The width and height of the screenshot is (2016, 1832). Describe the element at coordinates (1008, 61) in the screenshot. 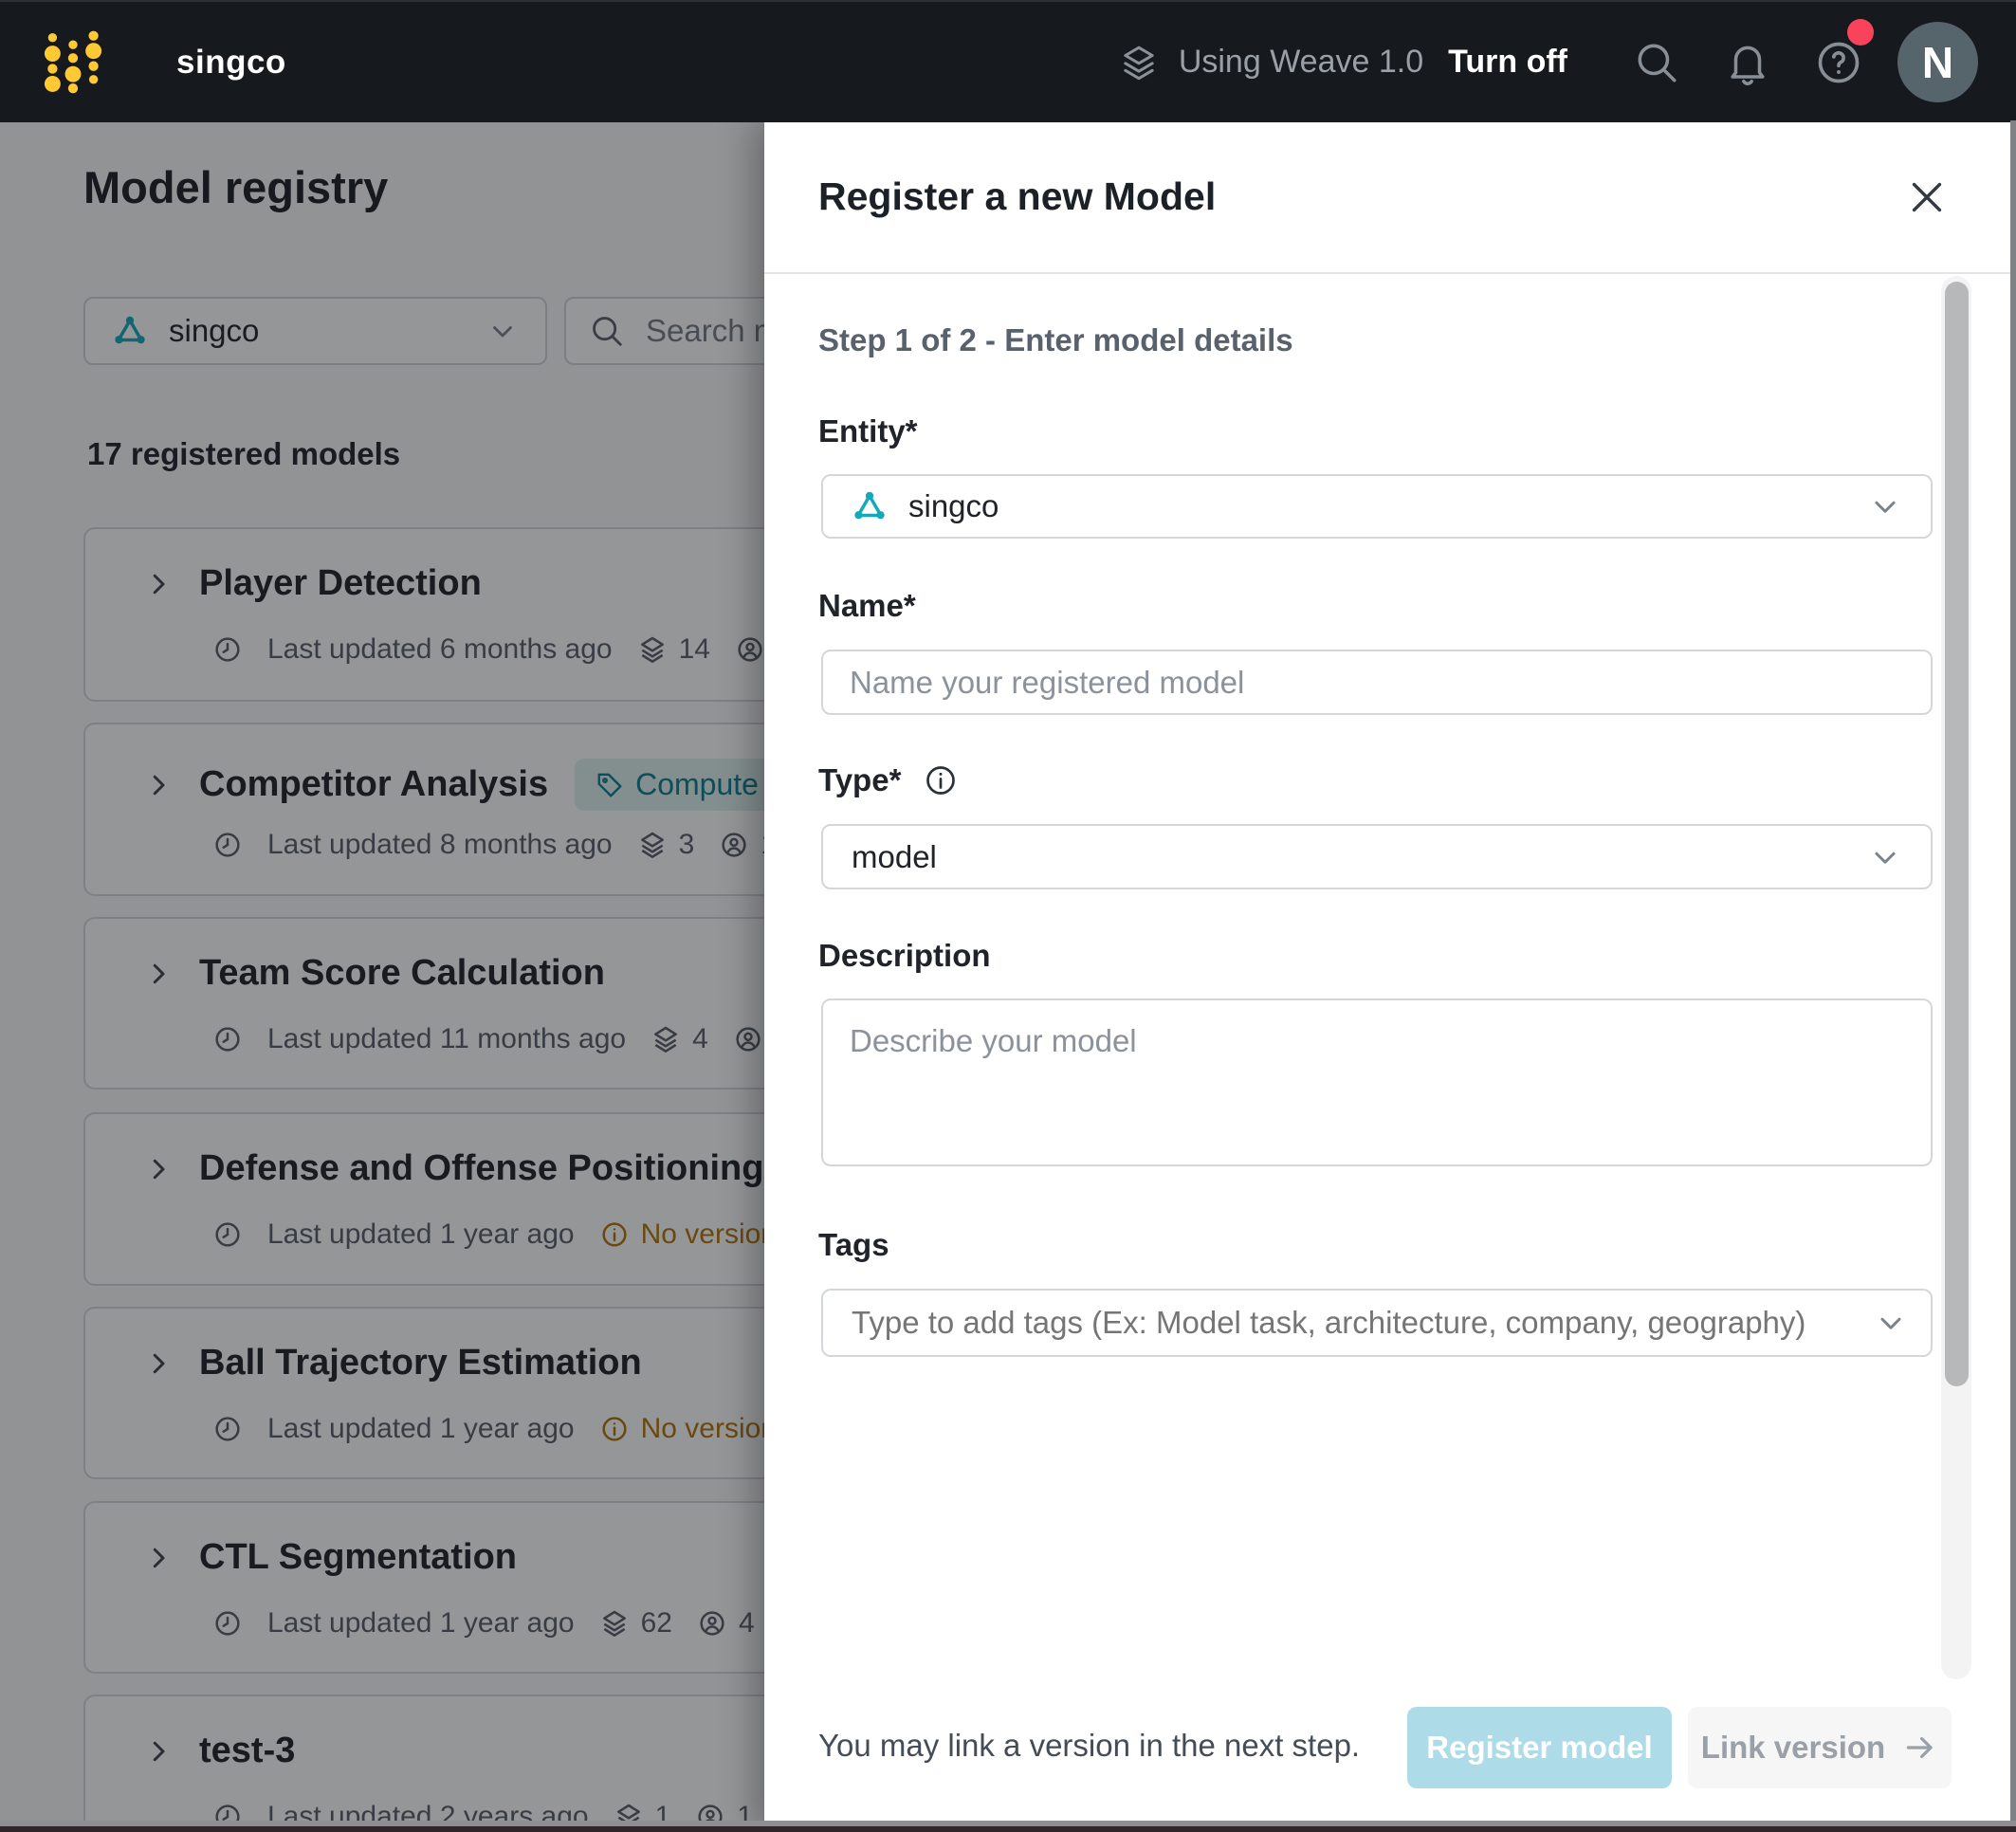

I see `top-navbar: singco Using Weave 1.0 Turn off N` at that location.